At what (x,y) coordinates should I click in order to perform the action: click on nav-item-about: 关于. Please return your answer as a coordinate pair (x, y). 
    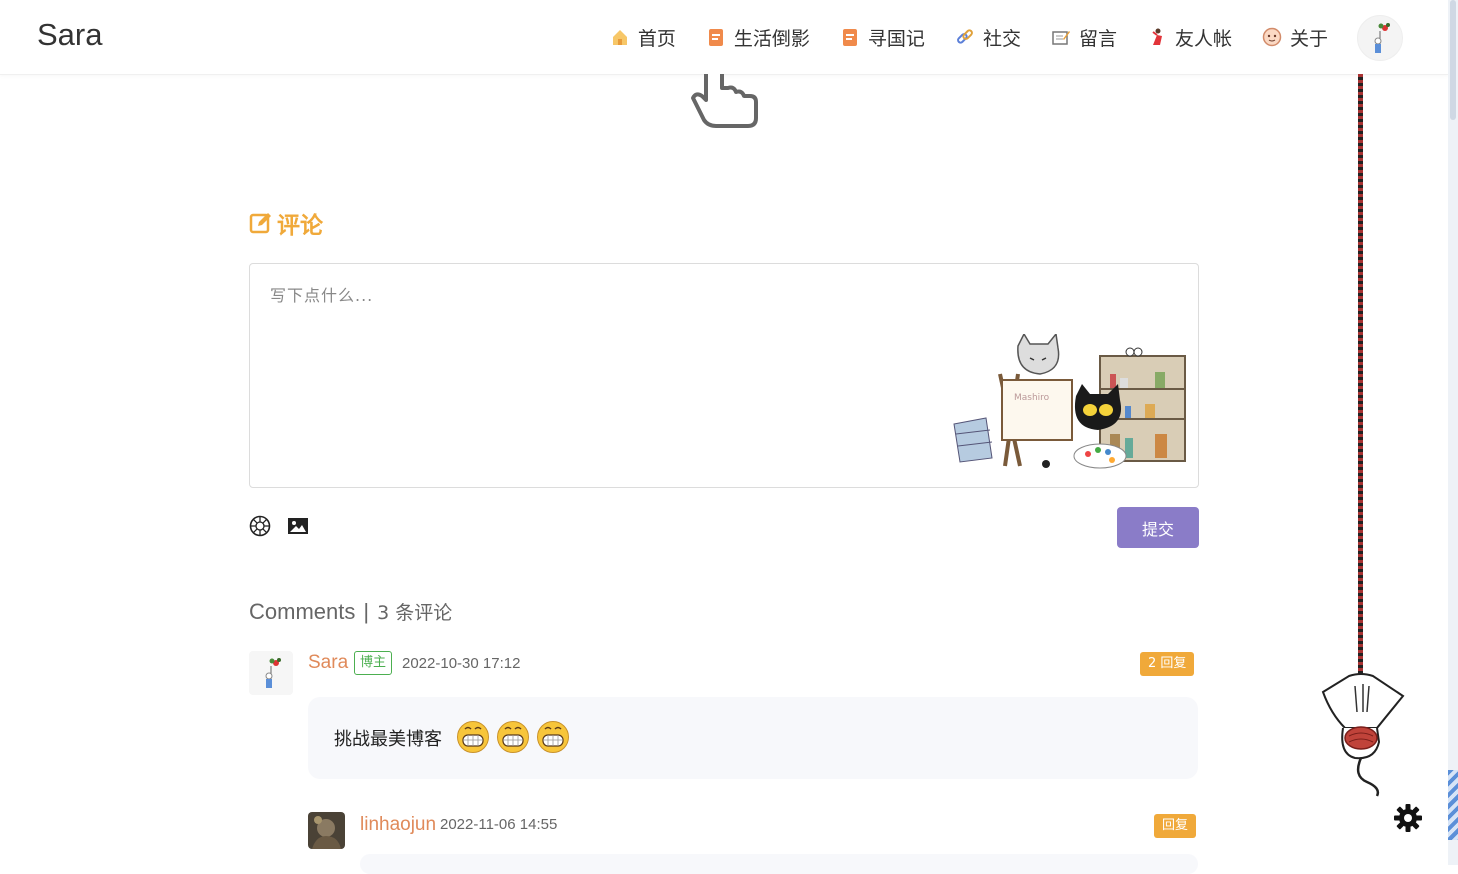
    Looking at the image, I should click on (1295, 37).